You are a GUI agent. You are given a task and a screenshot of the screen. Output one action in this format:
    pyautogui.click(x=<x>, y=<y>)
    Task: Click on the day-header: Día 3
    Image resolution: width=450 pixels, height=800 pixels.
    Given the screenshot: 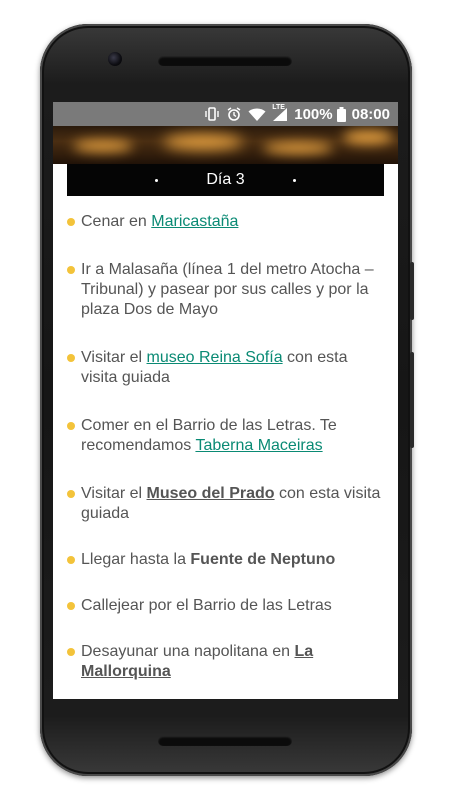 What is the action you would take?
    pyautogui.click(x=225, y=180)
    